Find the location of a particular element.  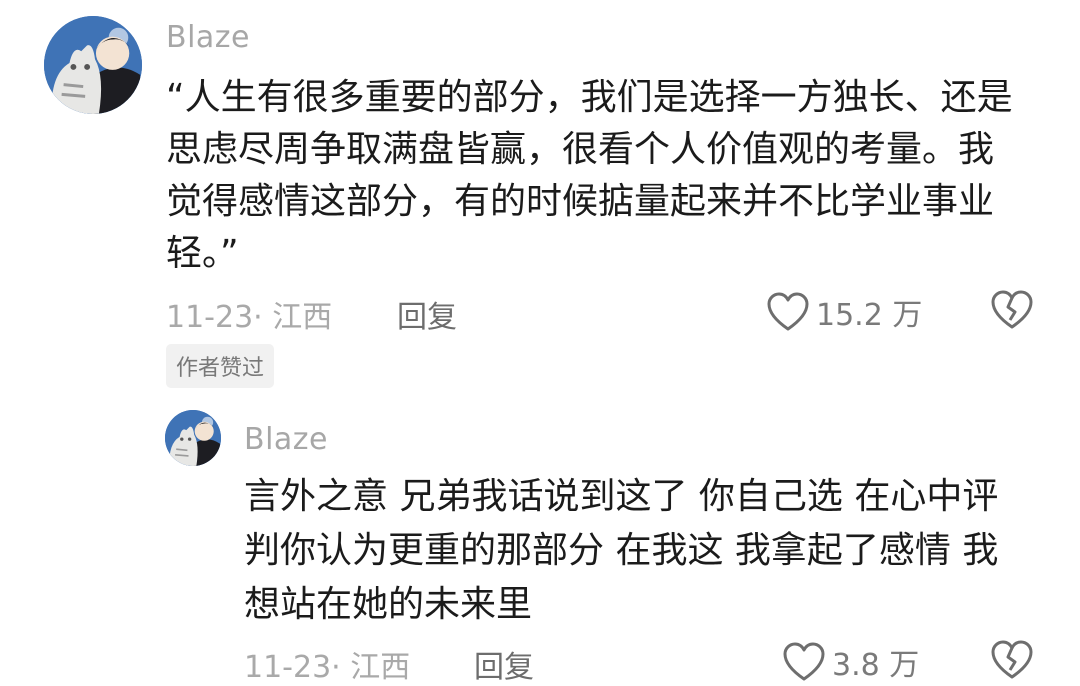

like-button: 15.2 万 is located at coordinates (844, 312).